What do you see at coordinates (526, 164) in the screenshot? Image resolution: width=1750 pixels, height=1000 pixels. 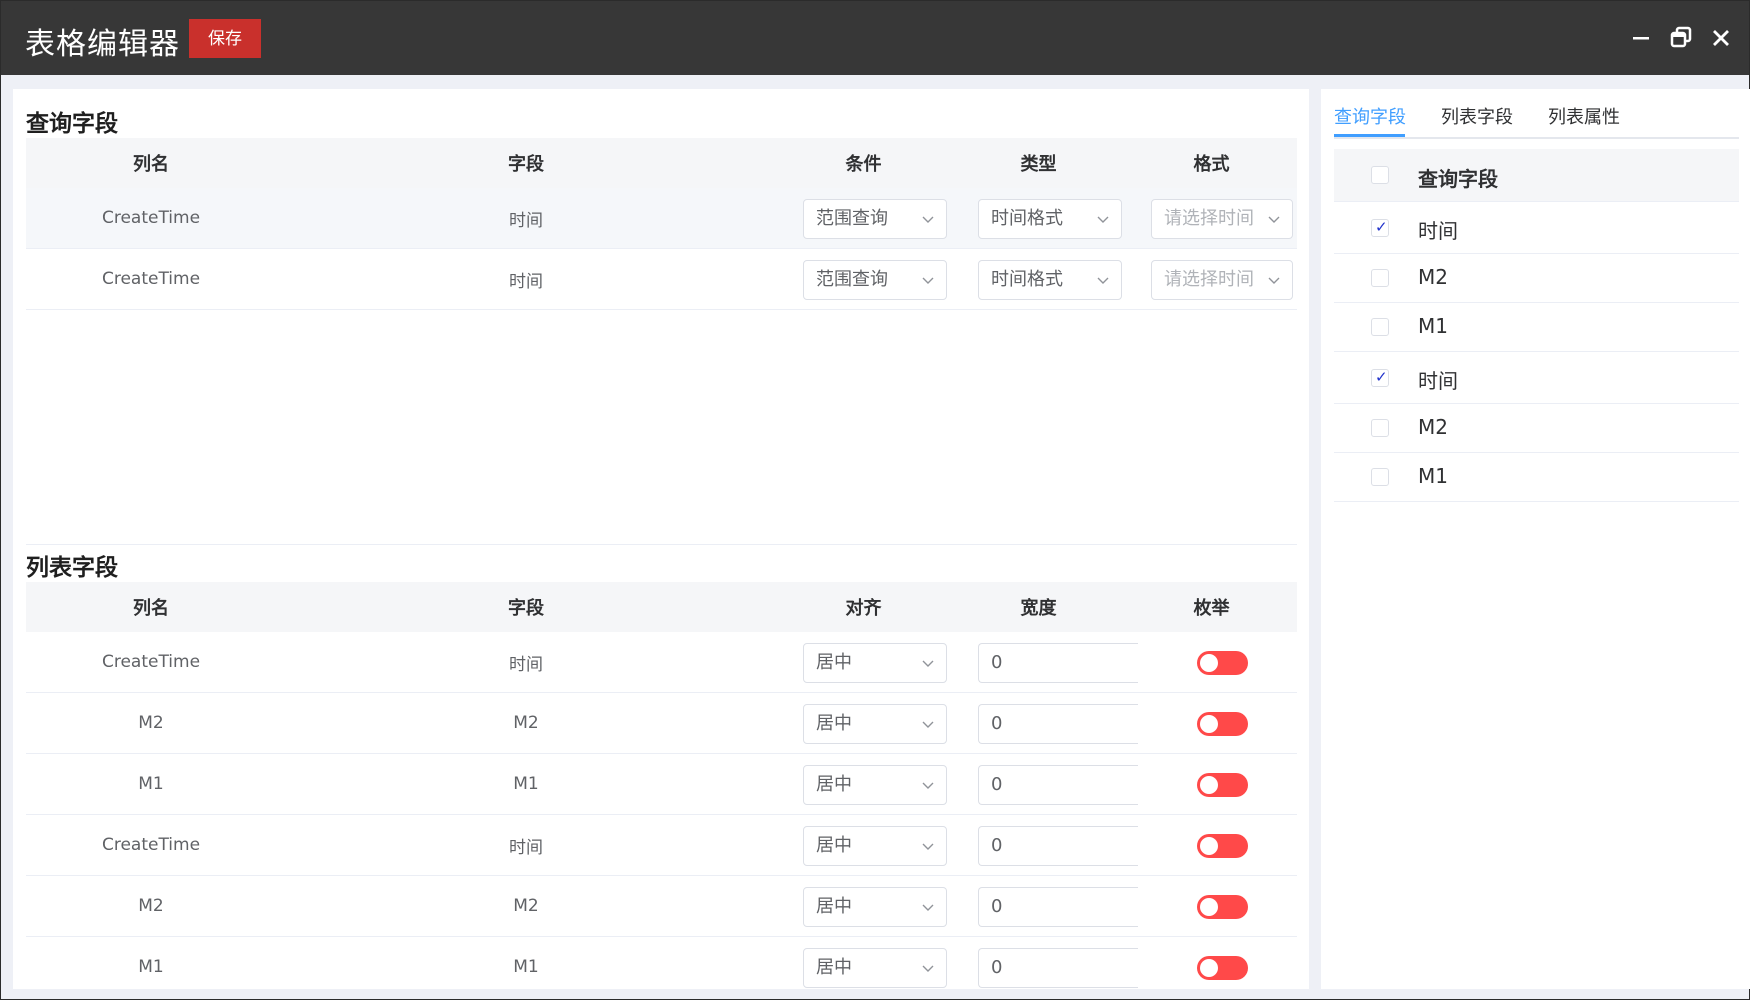 I see `header-field: 字段` at bounding box center [526, 164].